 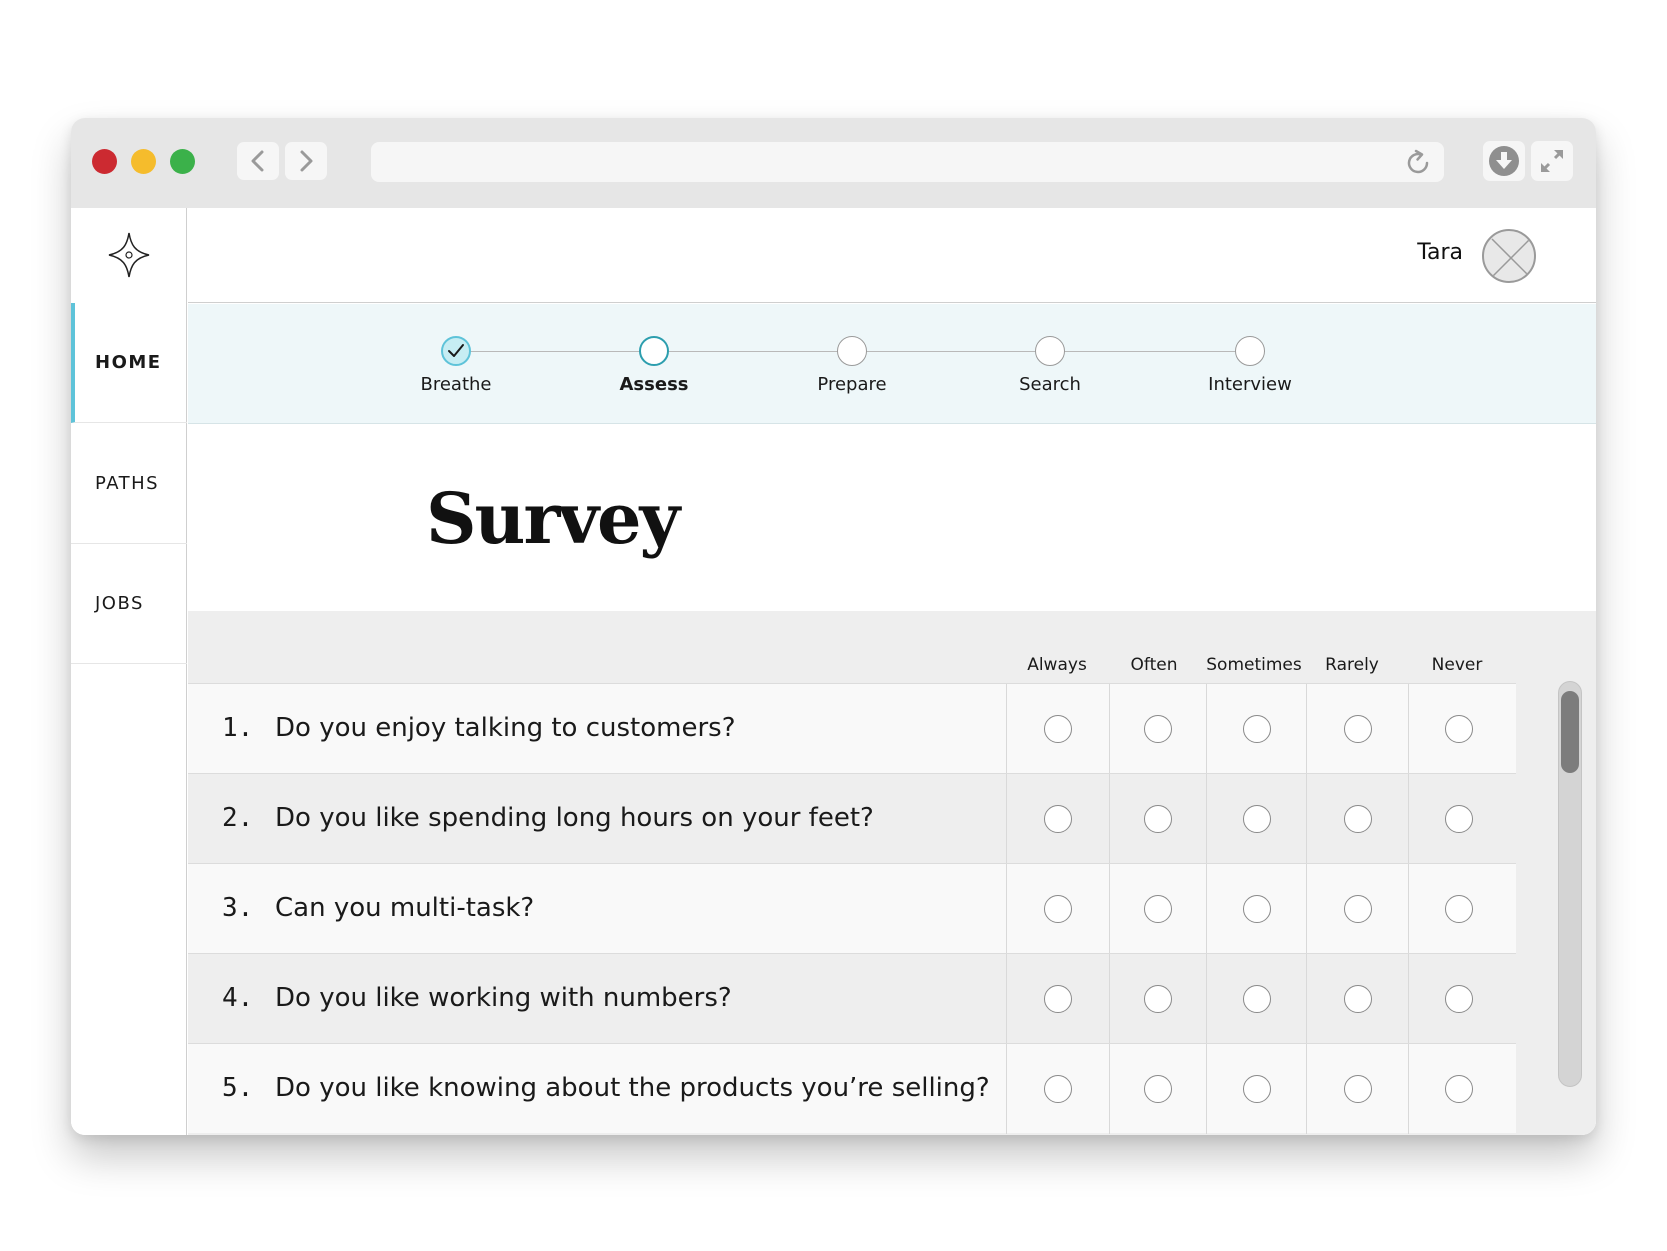 What do you see at coordinates (654, 351) in the screenshot?
I see `step-current-indicator` at bounding box center [654, 351].